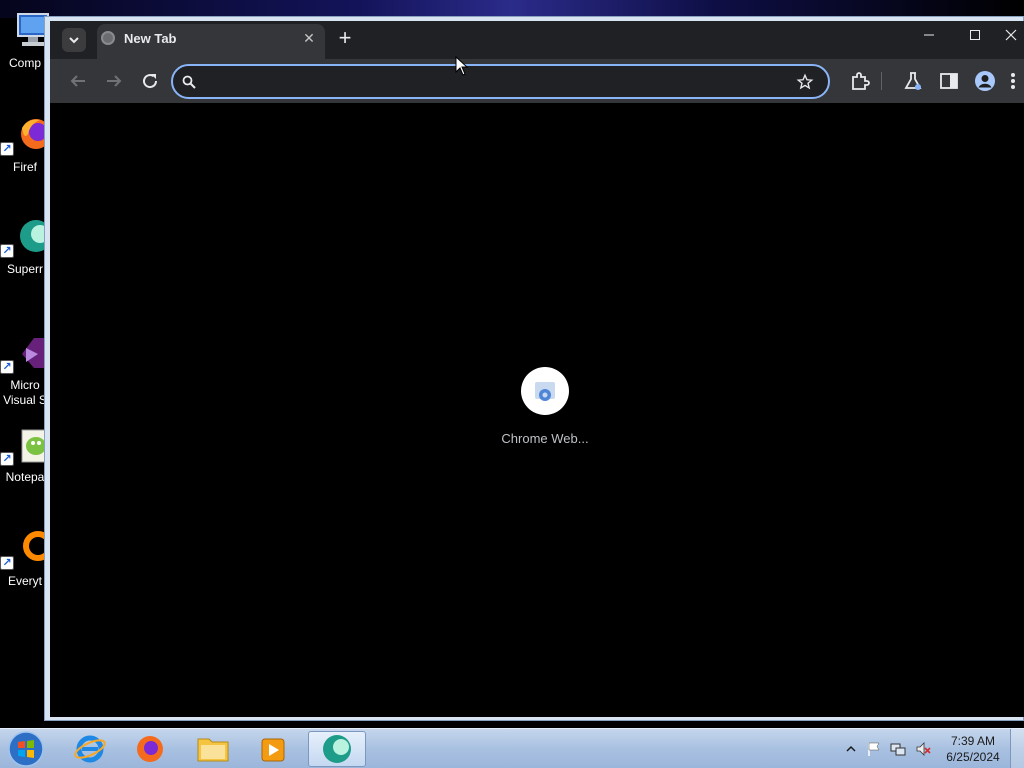 Image resolution: width=1024 pixels, height=768 pixels. Describe the element at coordinates (973, 757) in the screenshot. I see `clock-date: 6/25/2024` at that location.